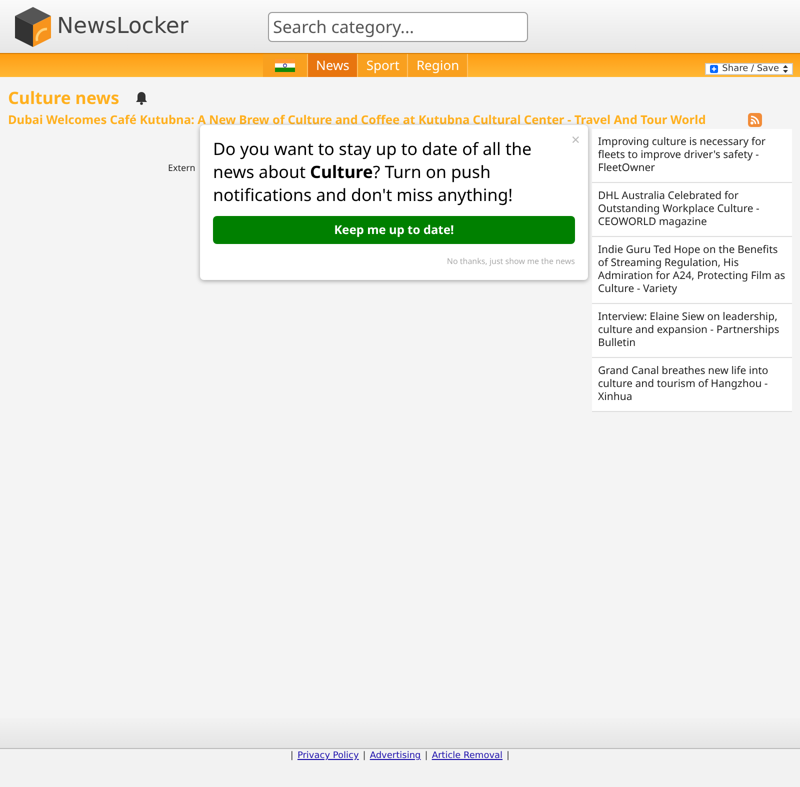 Image resolution: width=800 pixels, height=787 pixels. I want to click on news-item-link: Improving culture is necessary for fleets to improve driver's safety - FleetOwner, so click(692, 155).